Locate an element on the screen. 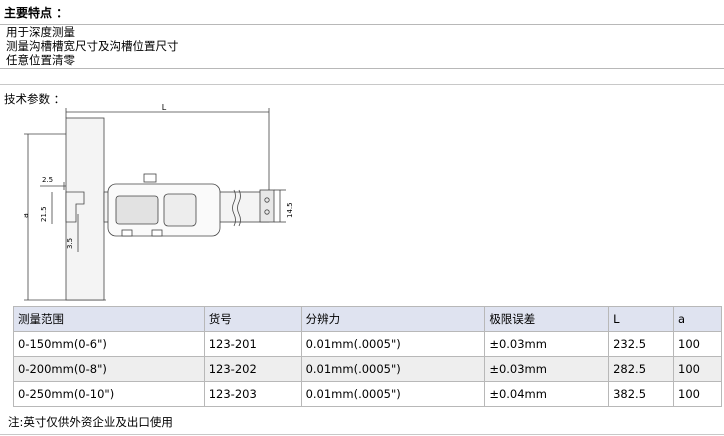  cell-code: 123-202 is located at coordinates (252, 369).